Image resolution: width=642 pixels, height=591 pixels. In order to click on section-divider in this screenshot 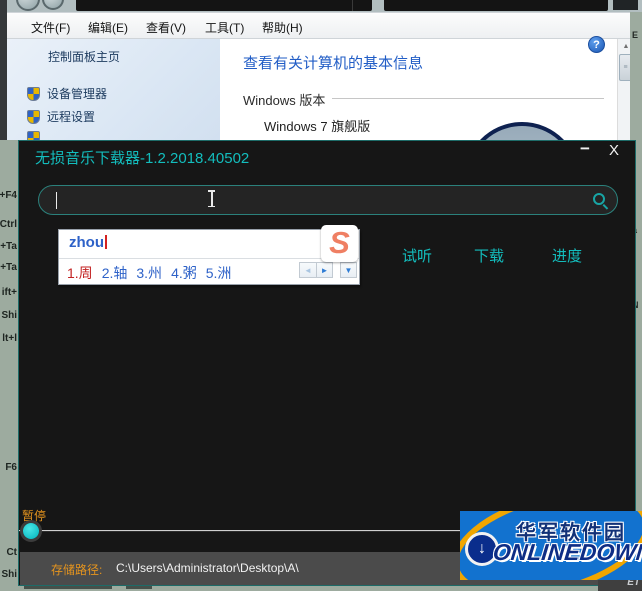, I will do `click(468, 98)`.